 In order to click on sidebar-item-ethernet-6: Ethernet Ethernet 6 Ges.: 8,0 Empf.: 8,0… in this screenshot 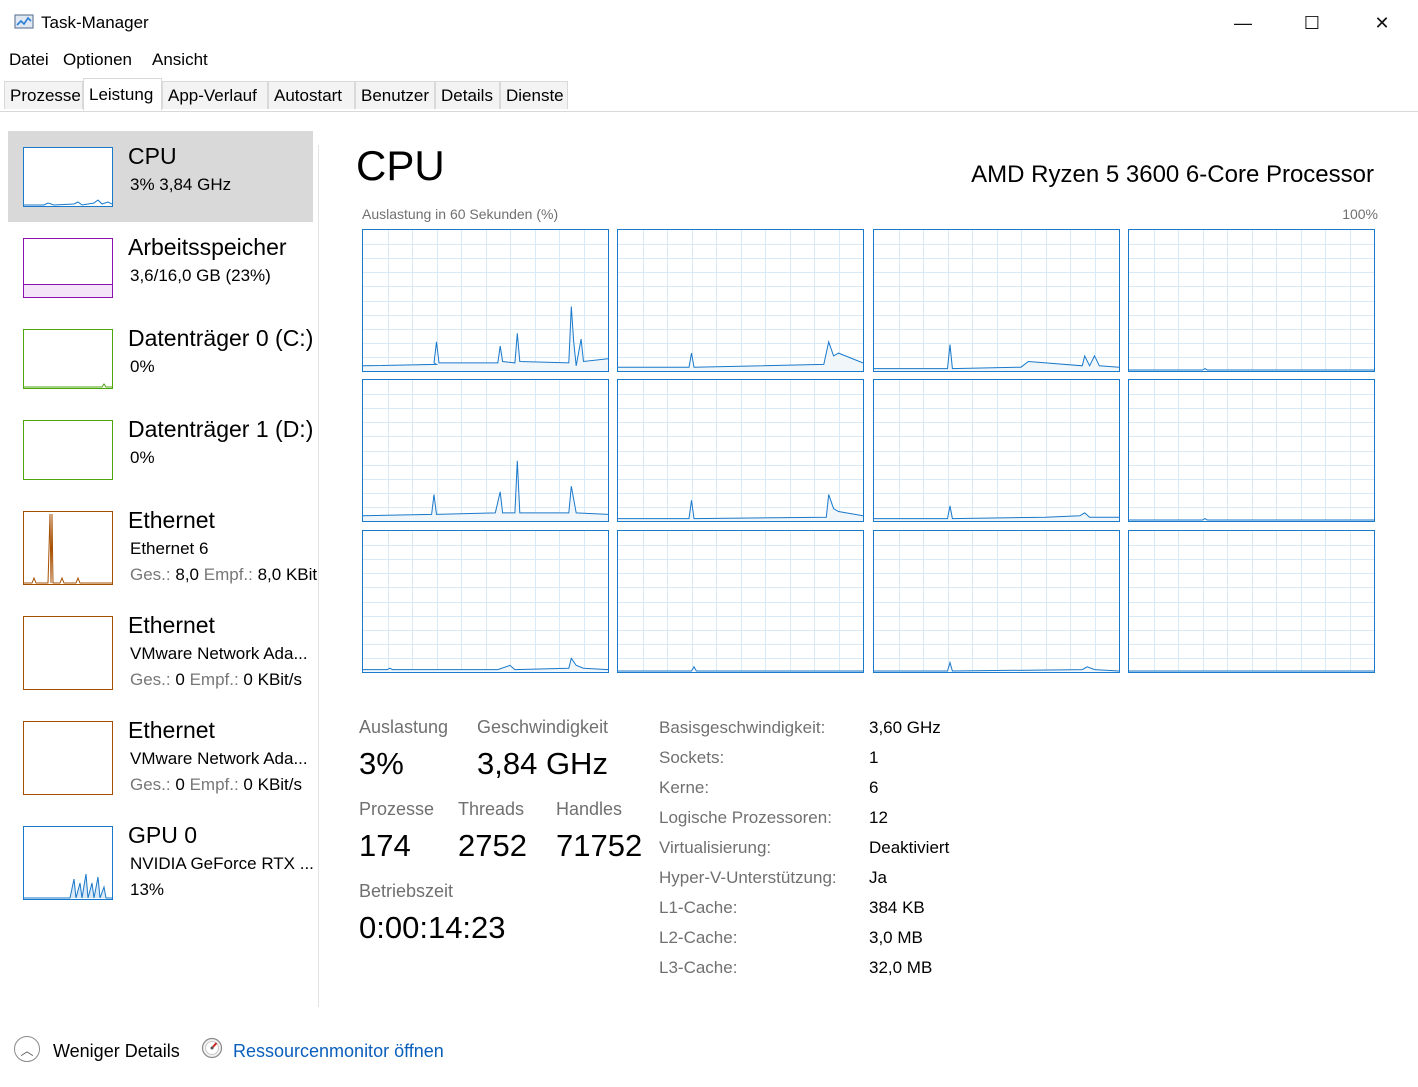, I will do `click(162, 545)`.